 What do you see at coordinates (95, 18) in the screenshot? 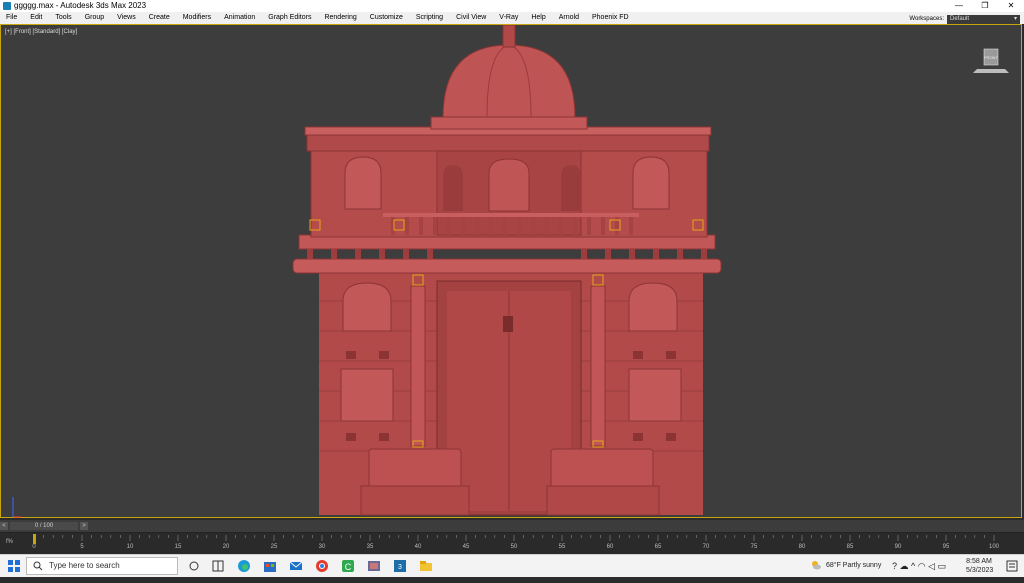
I see `menu-group: Group` at bounding box center [95, 18].